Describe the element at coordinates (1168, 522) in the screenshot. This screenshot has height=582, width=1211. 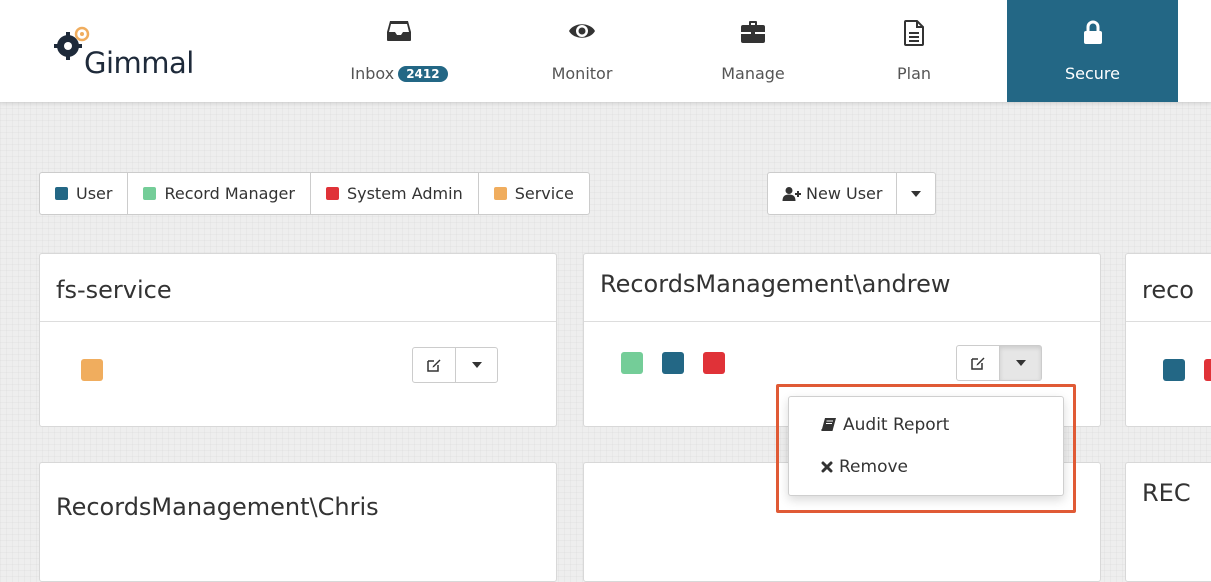
I see `user-card: REC` at that location.